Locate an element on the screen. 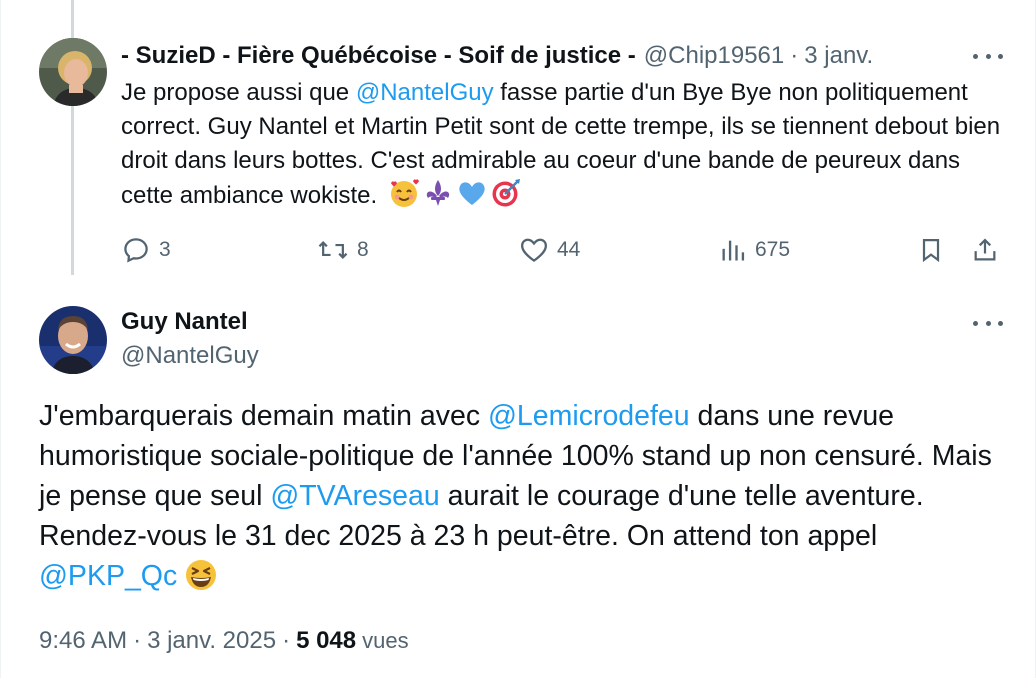 This screenshot has height=678, width=1036. reply-text-part: Je propose aussi que is located at coordinates (238, 92).